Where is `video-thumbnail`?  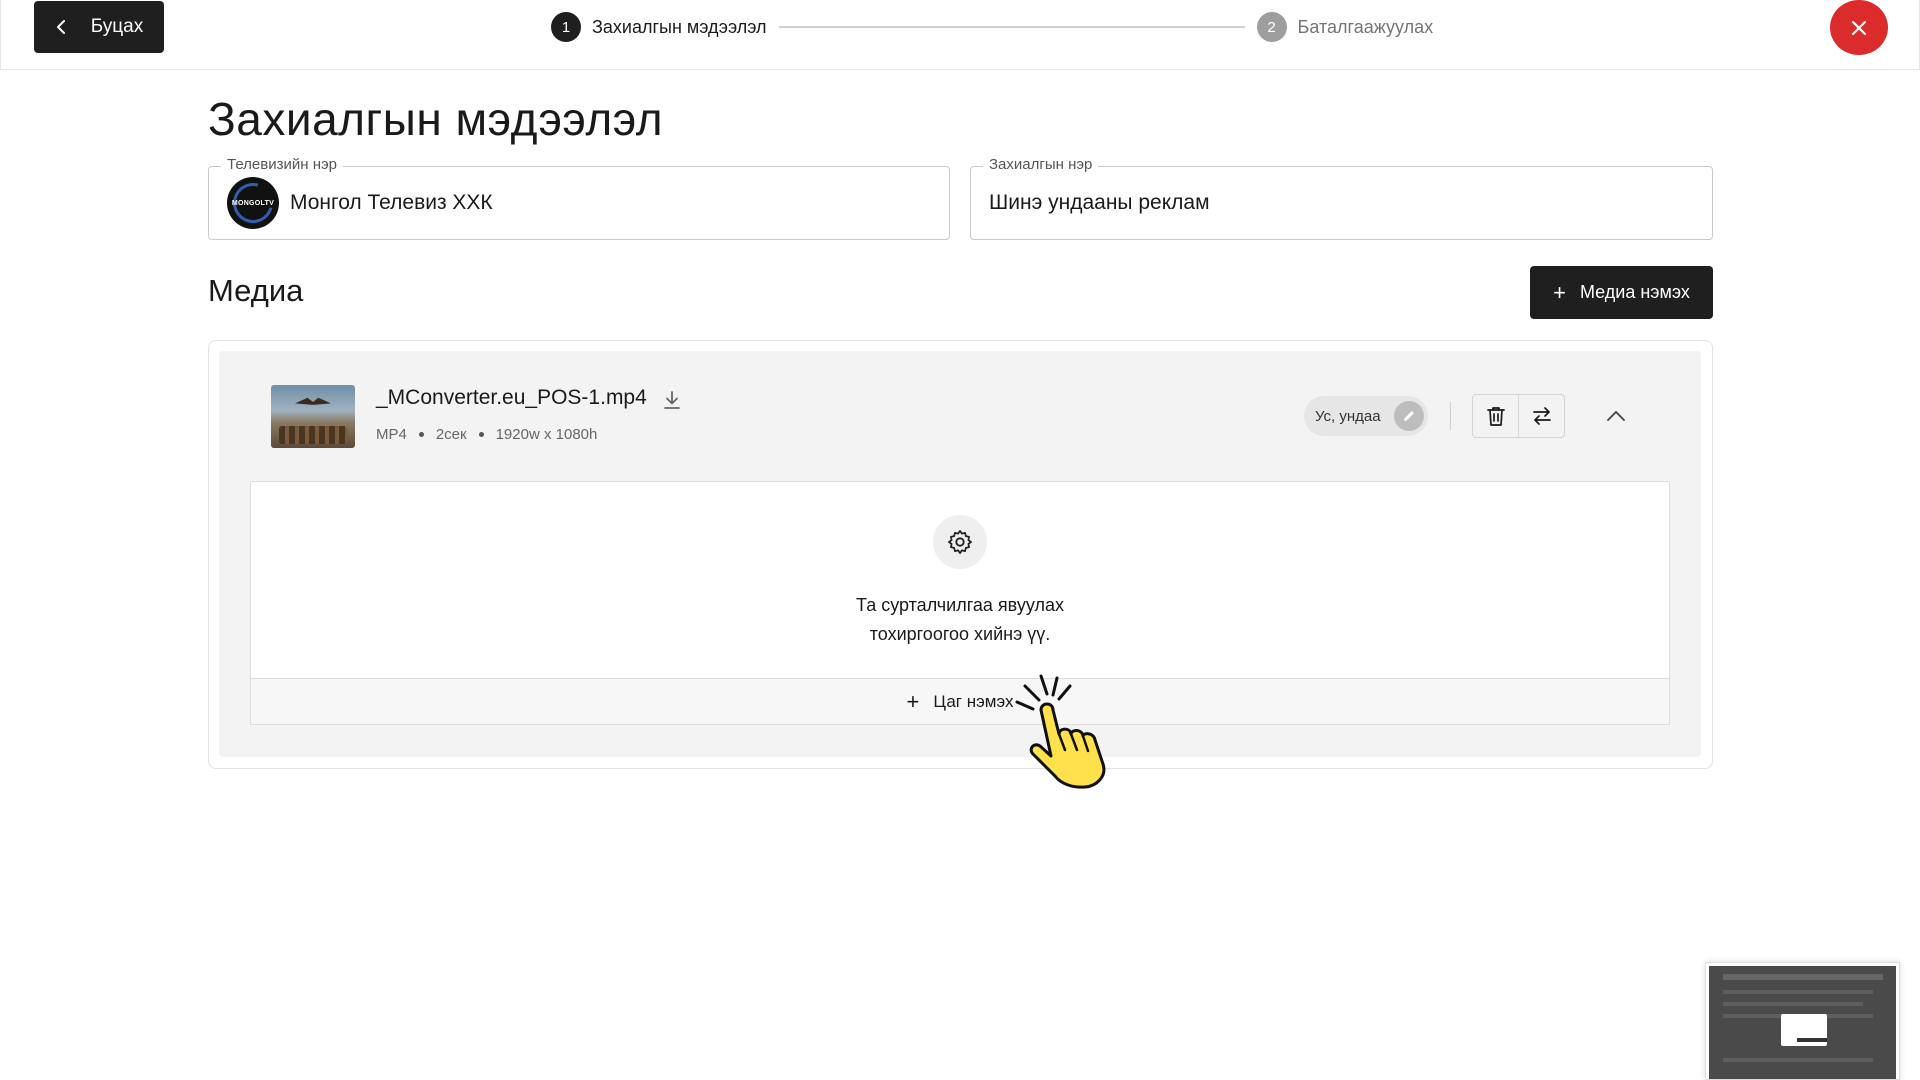 video-thumbnail is located at coordinates (313, 416).